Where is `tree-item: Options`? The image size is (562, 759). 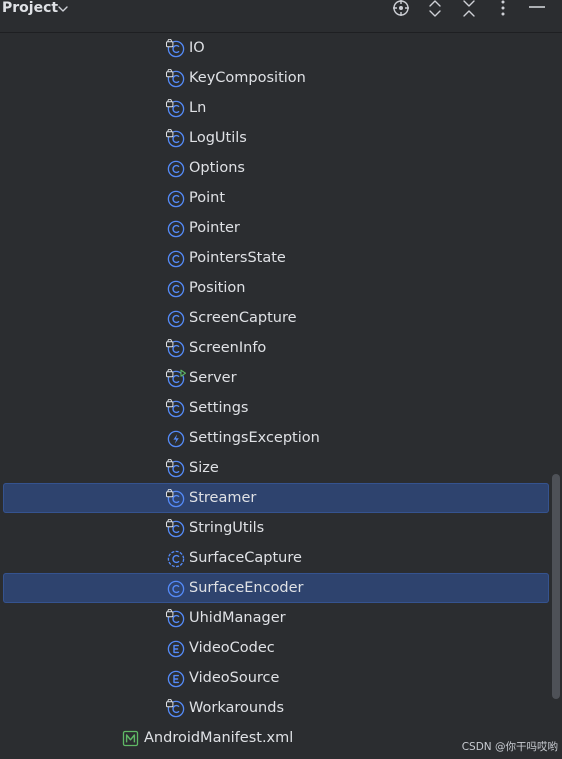
tree-item: Options is located at coordinates (276, 168).